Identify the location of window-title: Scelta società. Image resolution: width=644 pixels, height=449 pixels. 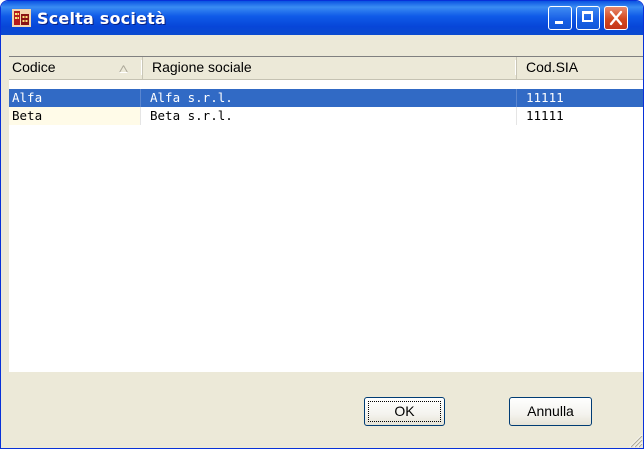
(101, 18).